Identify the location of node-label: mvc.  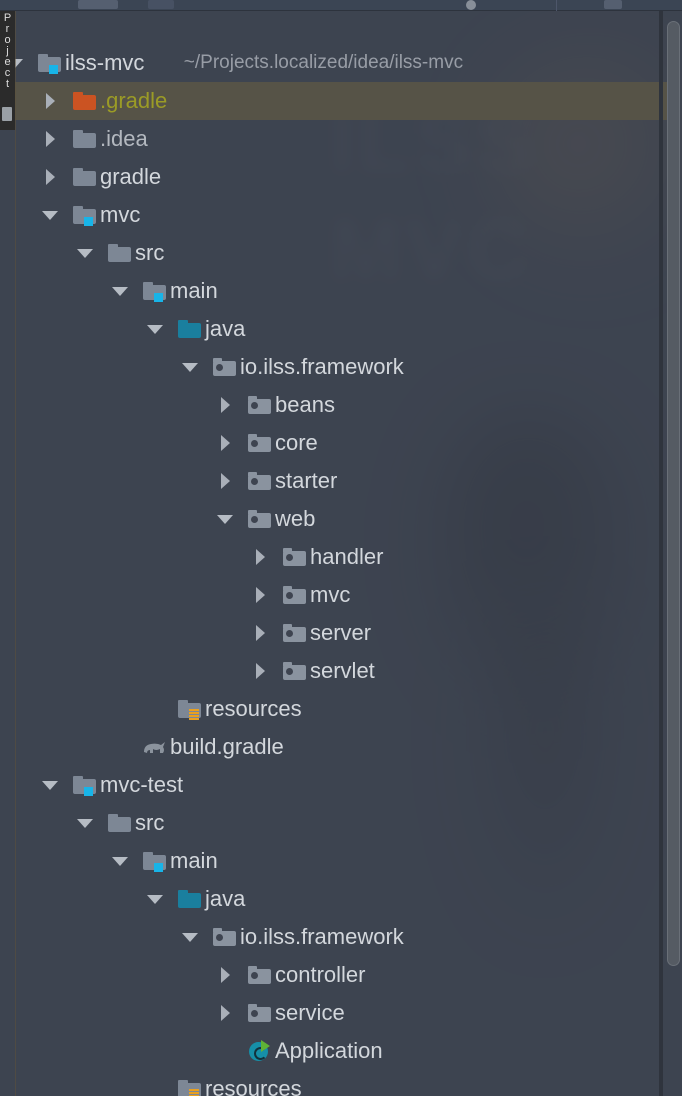
(330, 594).